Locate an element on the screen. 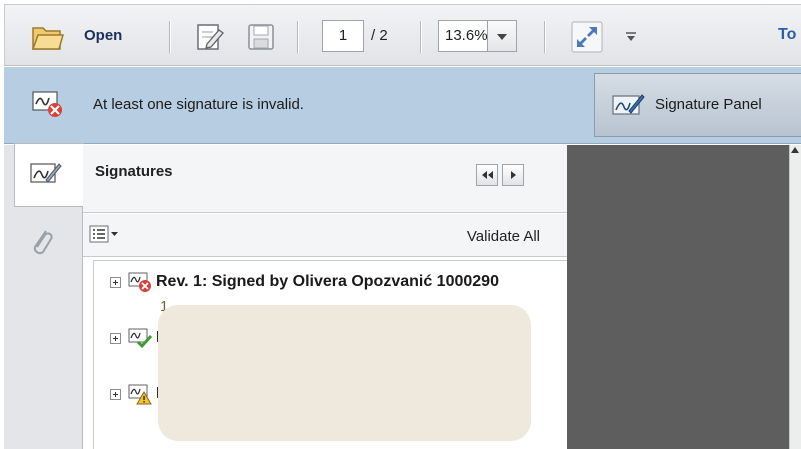  signatures-icon is located at coordinates (46, 176).